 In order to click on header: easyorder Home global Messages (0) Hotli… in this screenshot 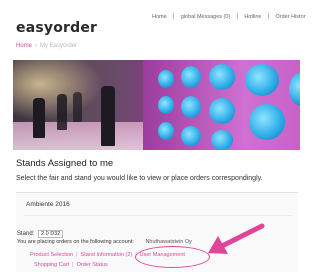, I will do `click(152, 18)`.